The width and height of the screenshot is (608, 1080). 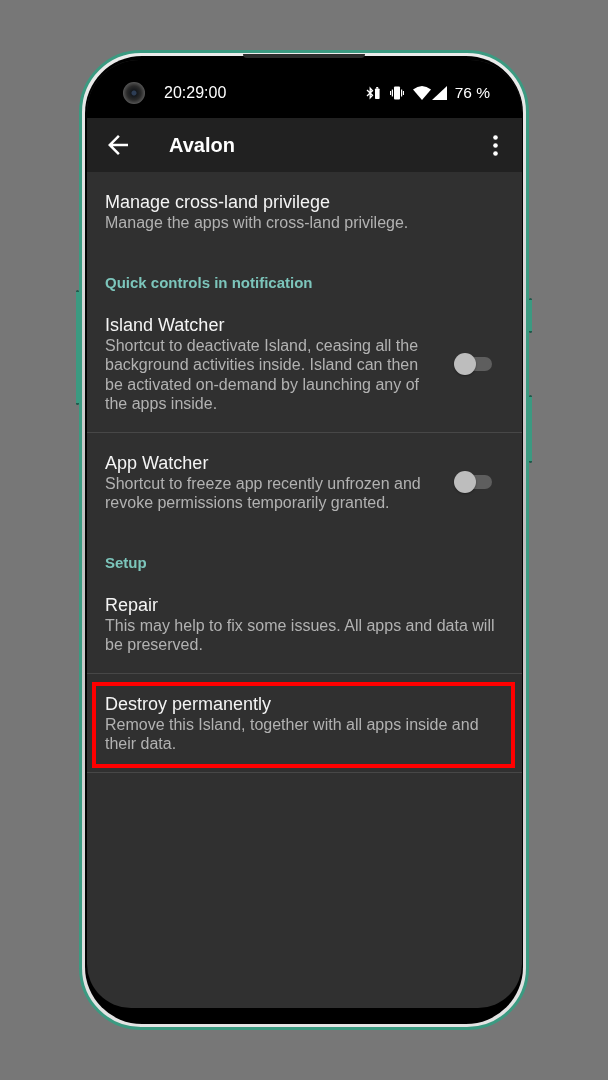 I want to click on category-header: Setup, so click(x=126, y=562).